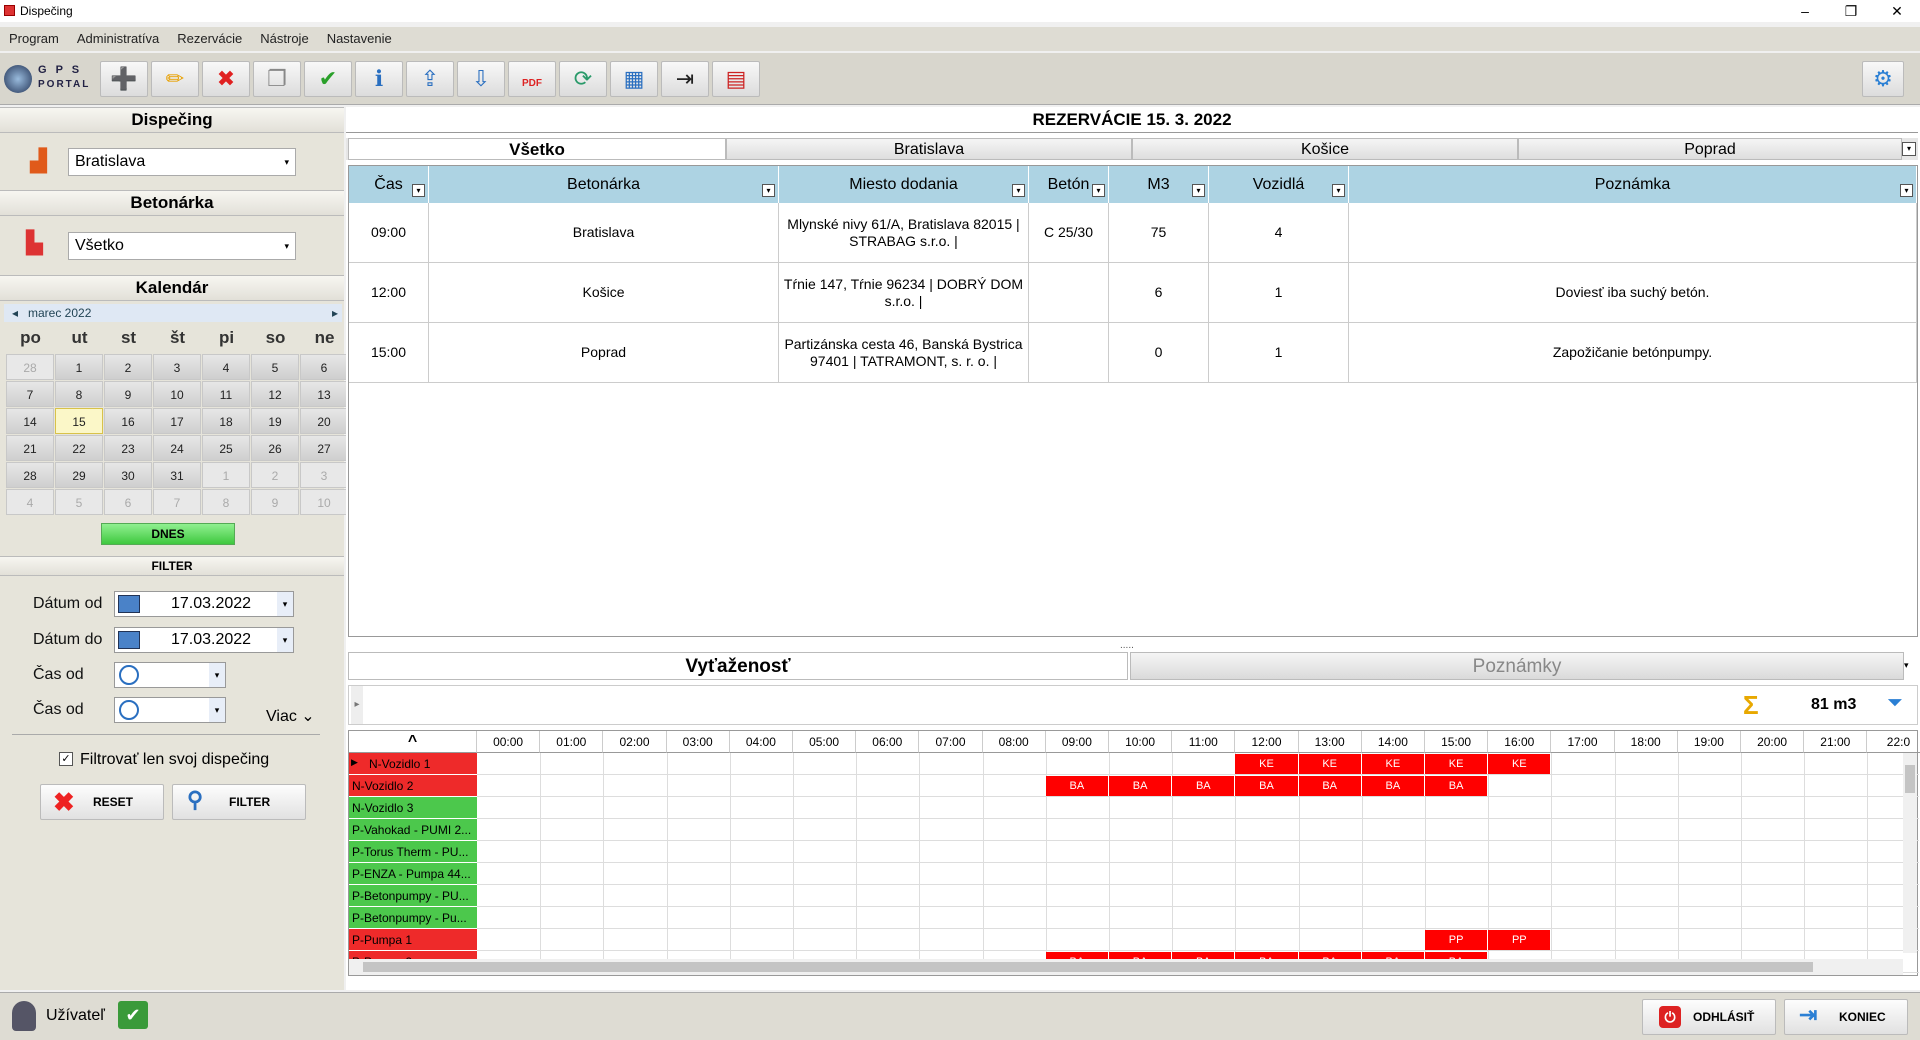  What do you see at coordinates (128, 421) in the screenshot?
I see `calendar-day: 16` at bounding box center [128, 421].